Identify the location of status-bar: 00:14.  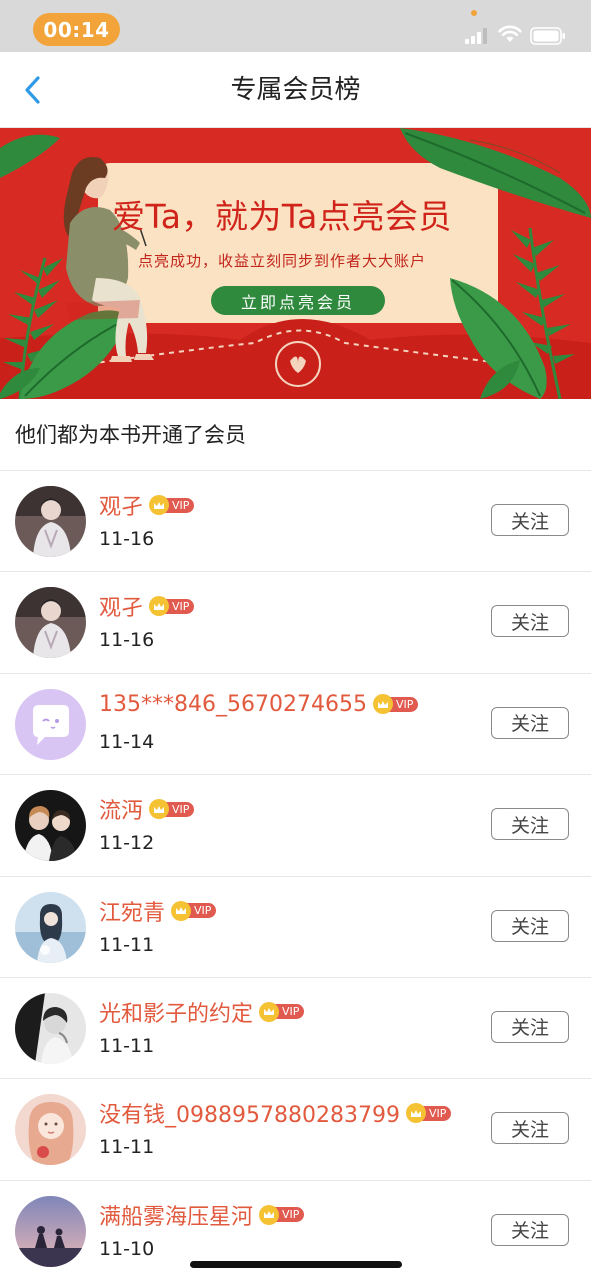
(295, 26).